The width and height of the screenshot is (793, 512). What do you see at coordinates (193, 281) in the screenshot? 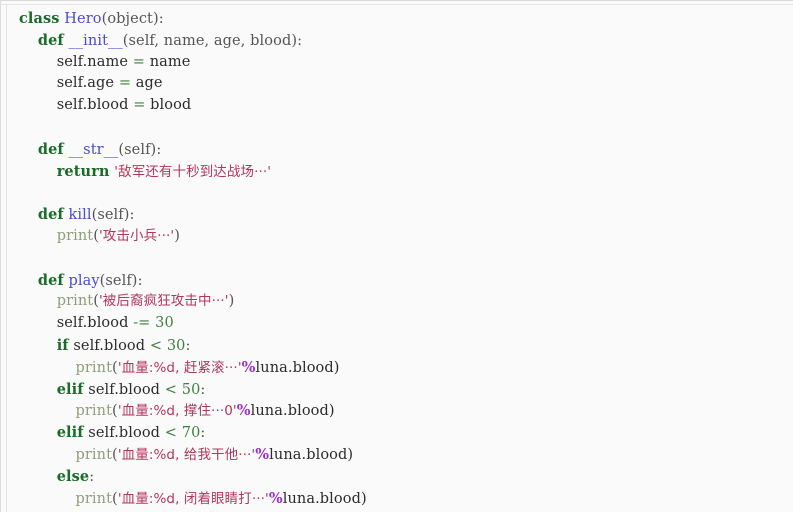
I see `code-line: def play(self):` at bounding box center [193, 281].